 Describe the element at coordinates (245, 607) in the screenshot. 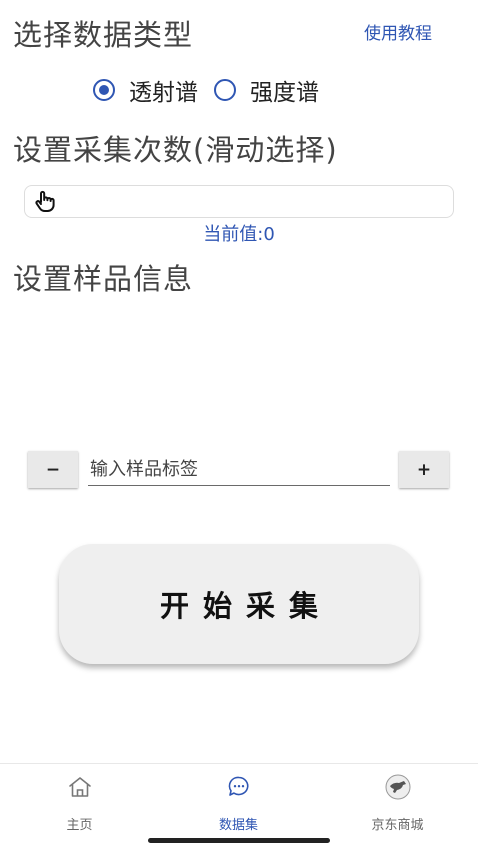

I see `start-collect-label: 开始采集` at that location.